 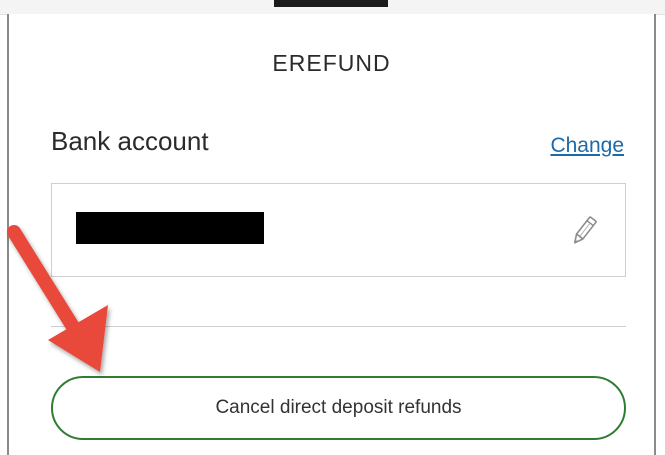 What do you see at coordinates (331, 3) in the screenshot?
I see `cropped-header-fragment` at bounding box center [331, 3].